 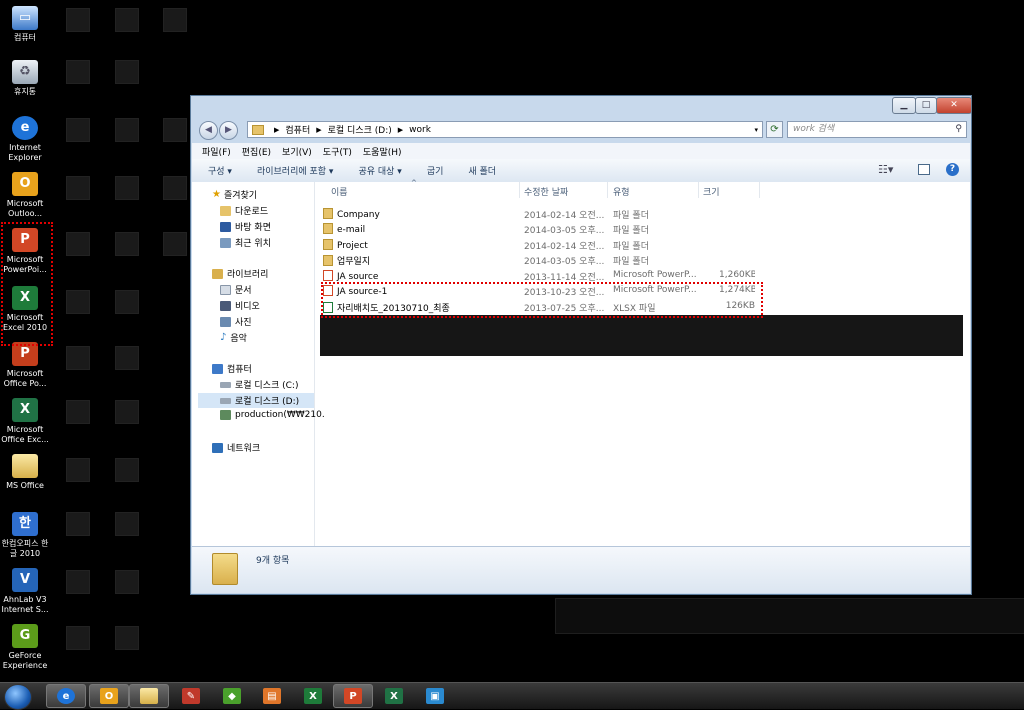 What do you see at coordinates (505, 129) in the screenshot?
I see `address-bar: ▶ 컴퓨터 ▶ 로컬 디스크 (D:) ▶ work ▾` at bounding box center [505, 129].